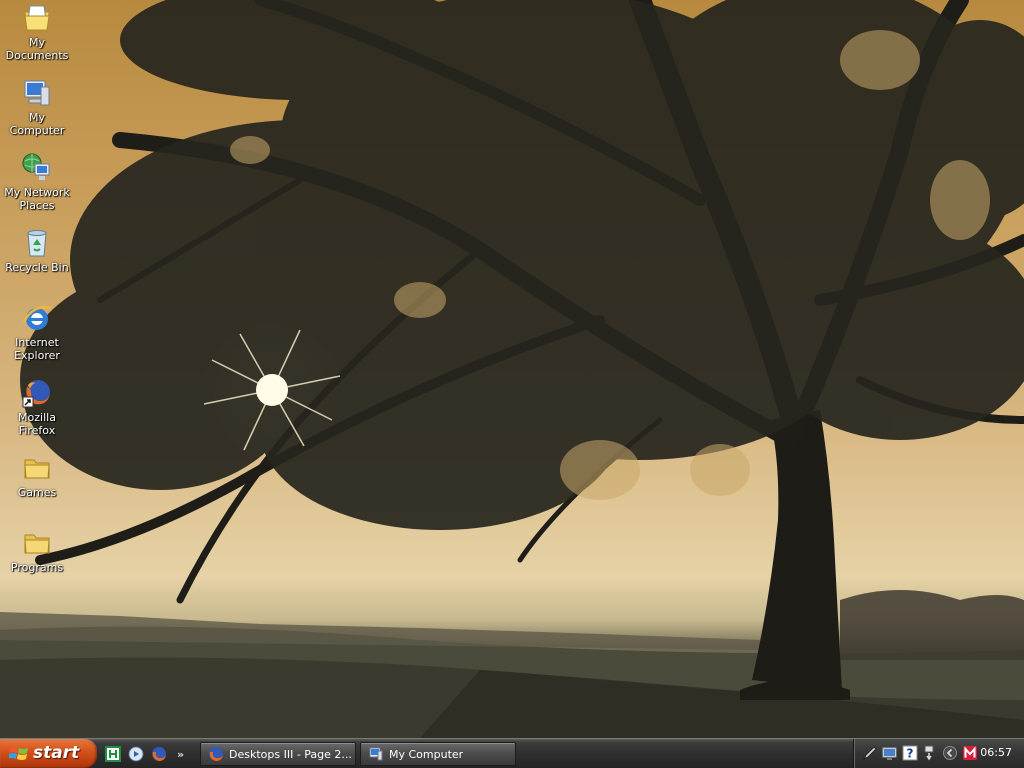 Image resolution: width=1024 pixels, height=768 pixels. Describe the element at coordinates (18, 753) in the screenshot. I see `windows-logo-icon` at that location.